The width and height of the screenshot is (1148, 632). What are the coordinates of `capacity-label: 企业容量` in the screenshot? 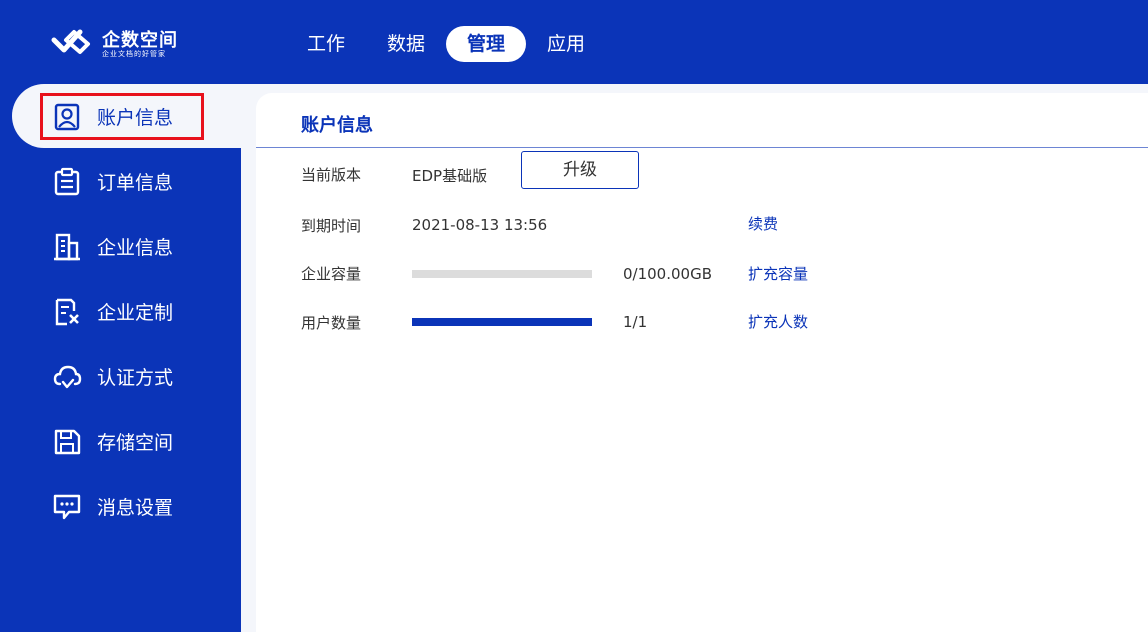 It's located at (331, 274).